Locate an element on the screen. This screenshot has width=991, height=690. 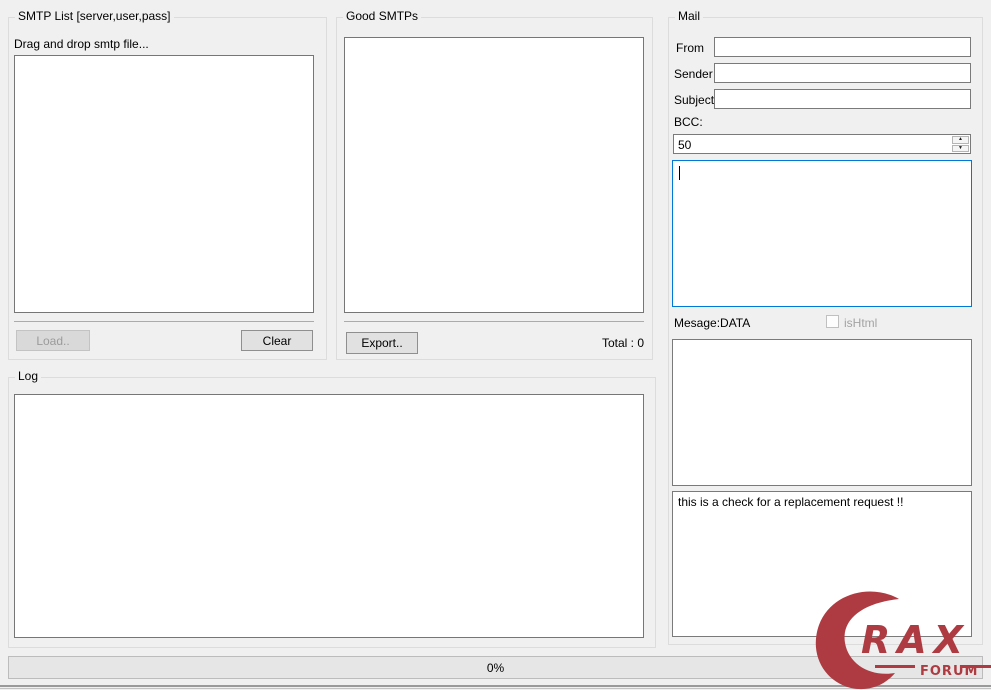
bcc-stepper: ▲ ▼ is located at coordinates (822, 144).